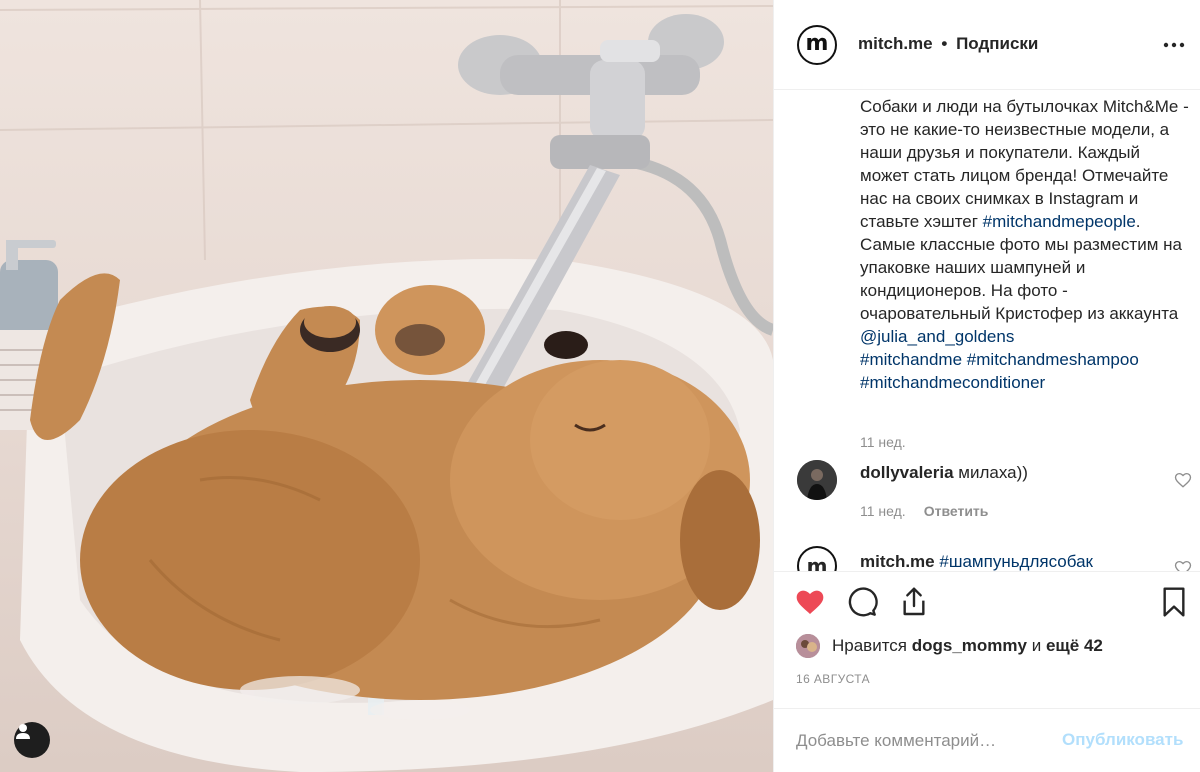 The height and width of the screenshot is (772, 1200). Describe the element at coordinates (1174, 602) in the screenshot. I see `bookmark-icon` at that location.